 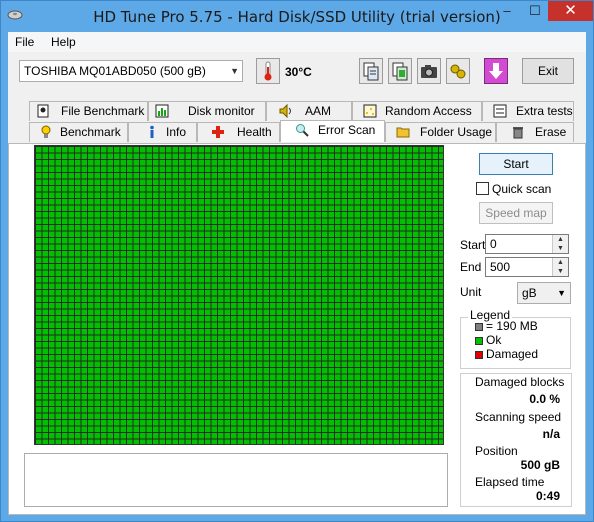 I want to click on elapsed-time-value: 0:49, so click(x=547, y=496).